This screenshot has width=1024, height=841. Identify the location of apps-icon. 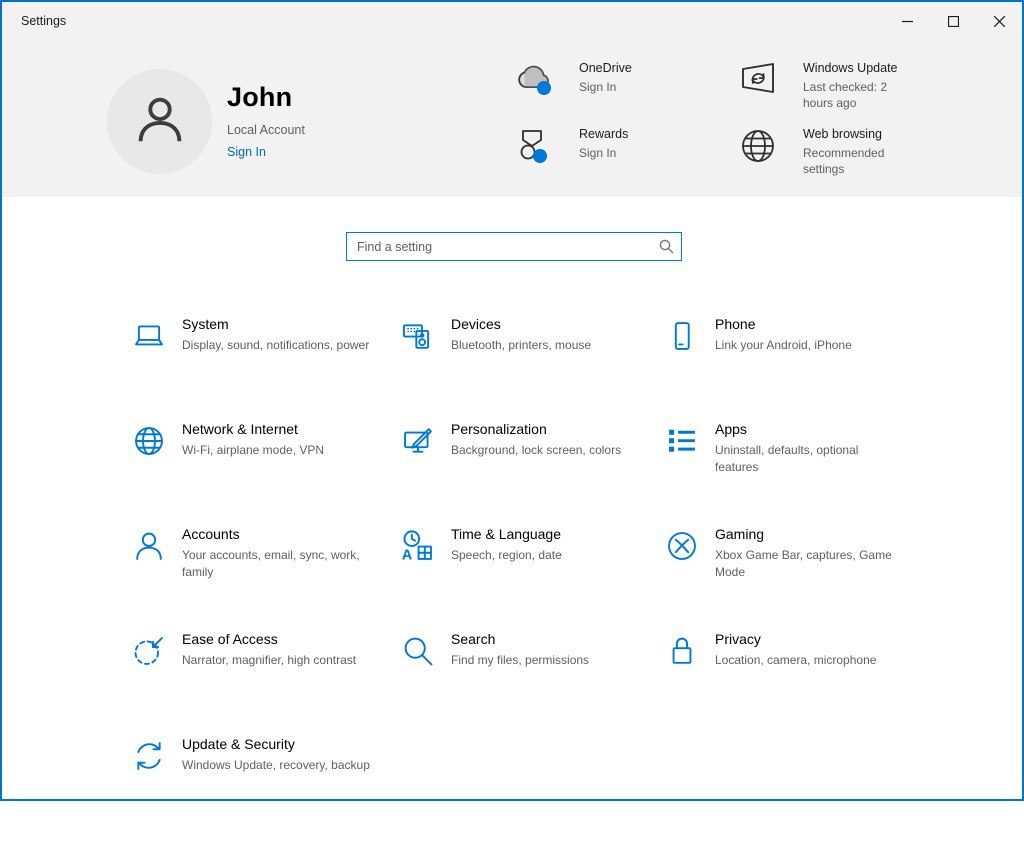
(682, 441).